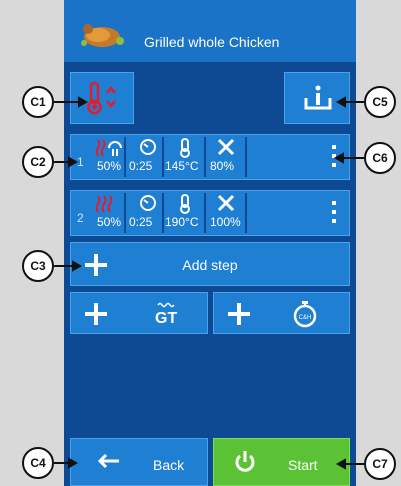  I want to click on callout-c7: C7, so click(380, 464).